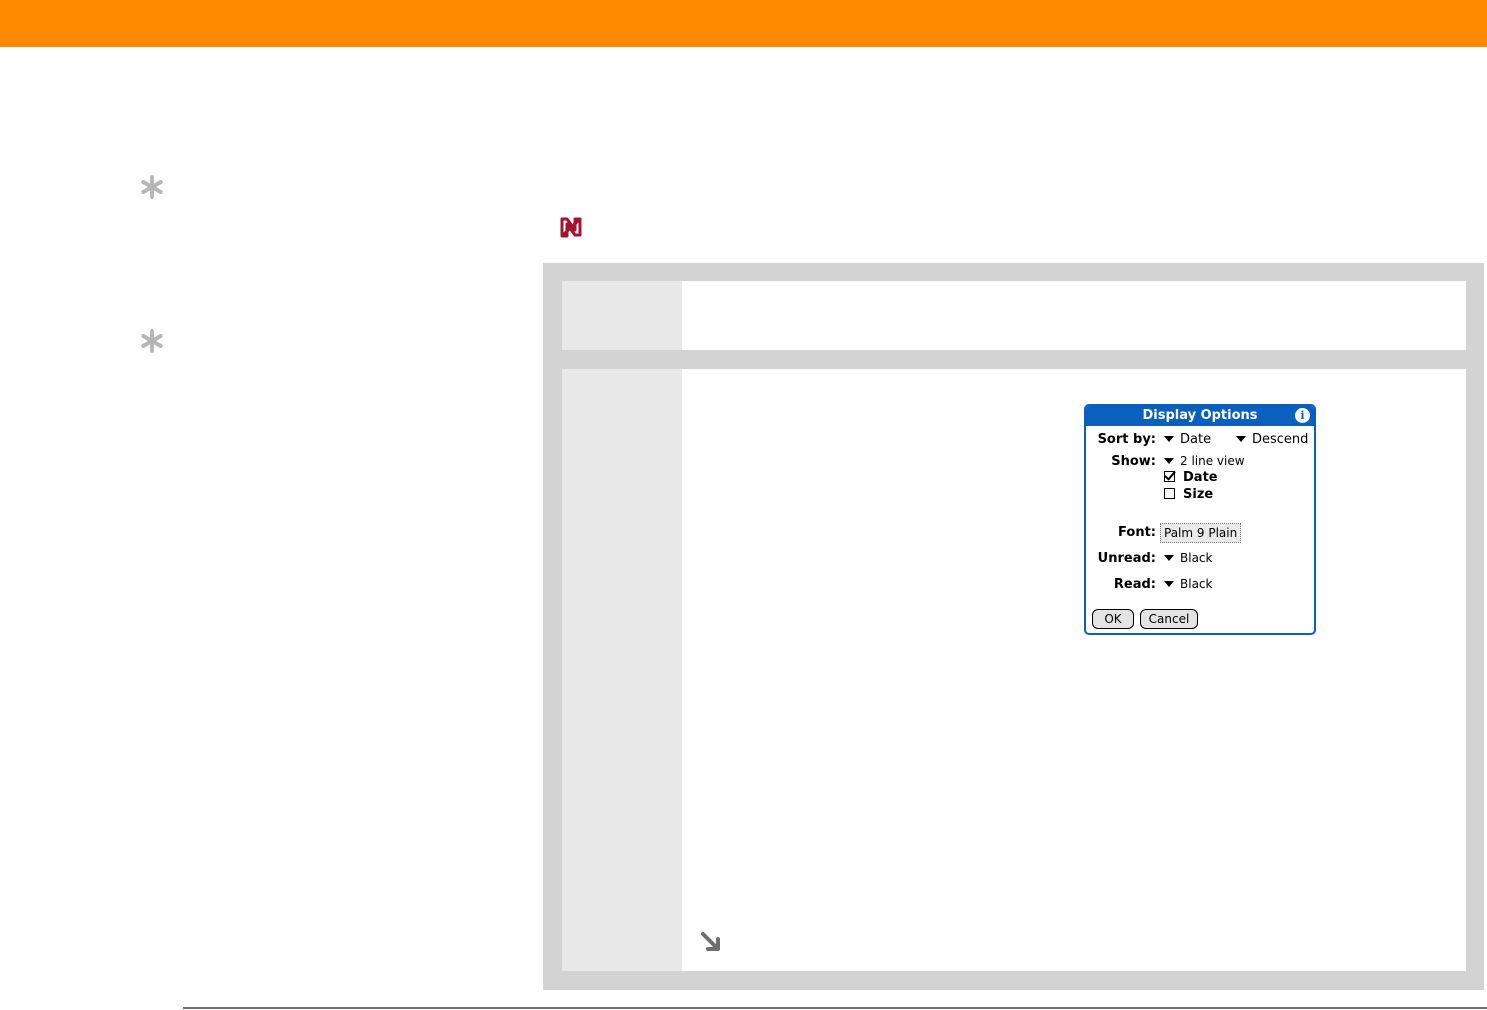  Describe the element at coordinates (1201, 533) in the screenshot. I see `font-selector-button: Palm 9 Plain` at that location.